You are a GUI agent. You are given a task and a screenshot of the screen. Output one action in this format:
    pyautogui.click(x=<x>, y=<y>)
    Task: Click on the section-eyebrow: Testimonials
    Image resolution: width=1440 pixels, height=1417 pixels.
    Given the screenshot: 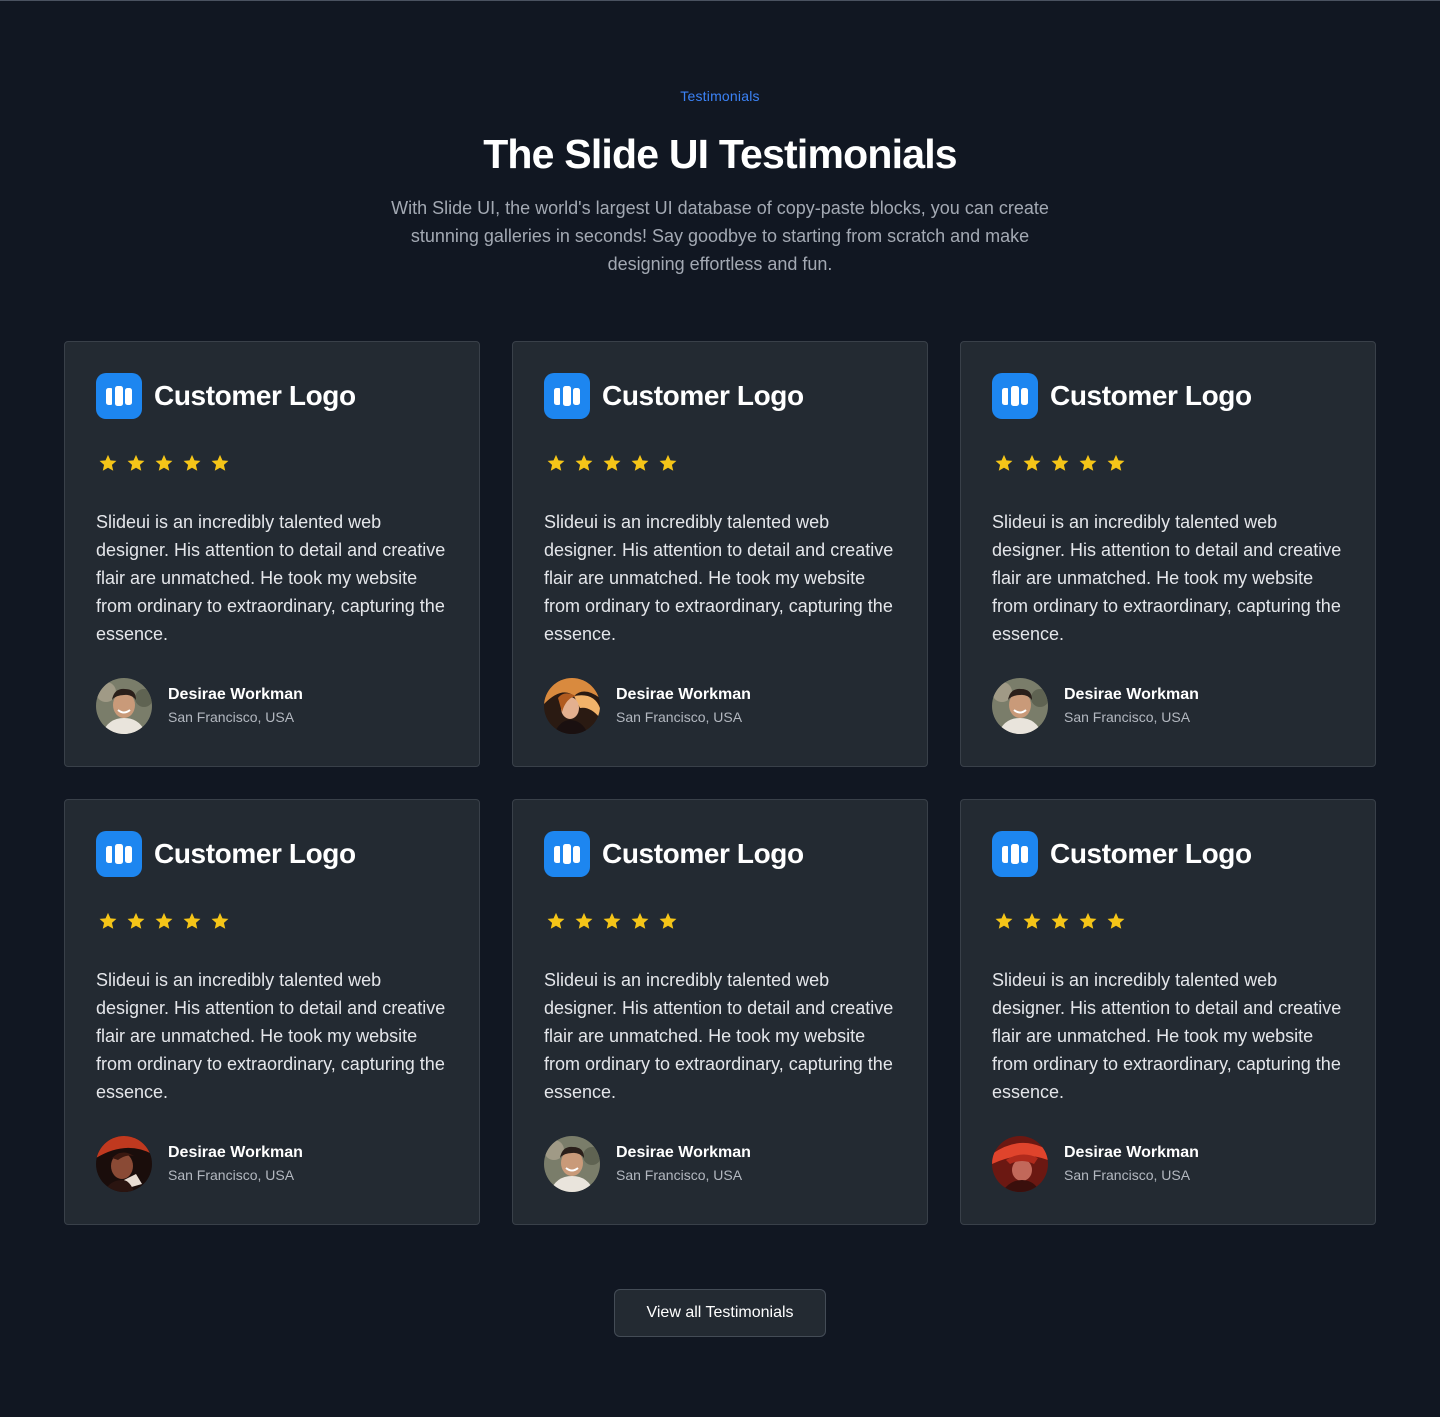 What is the action you would take?
    pyautogui.click(x=720, y=96)
    